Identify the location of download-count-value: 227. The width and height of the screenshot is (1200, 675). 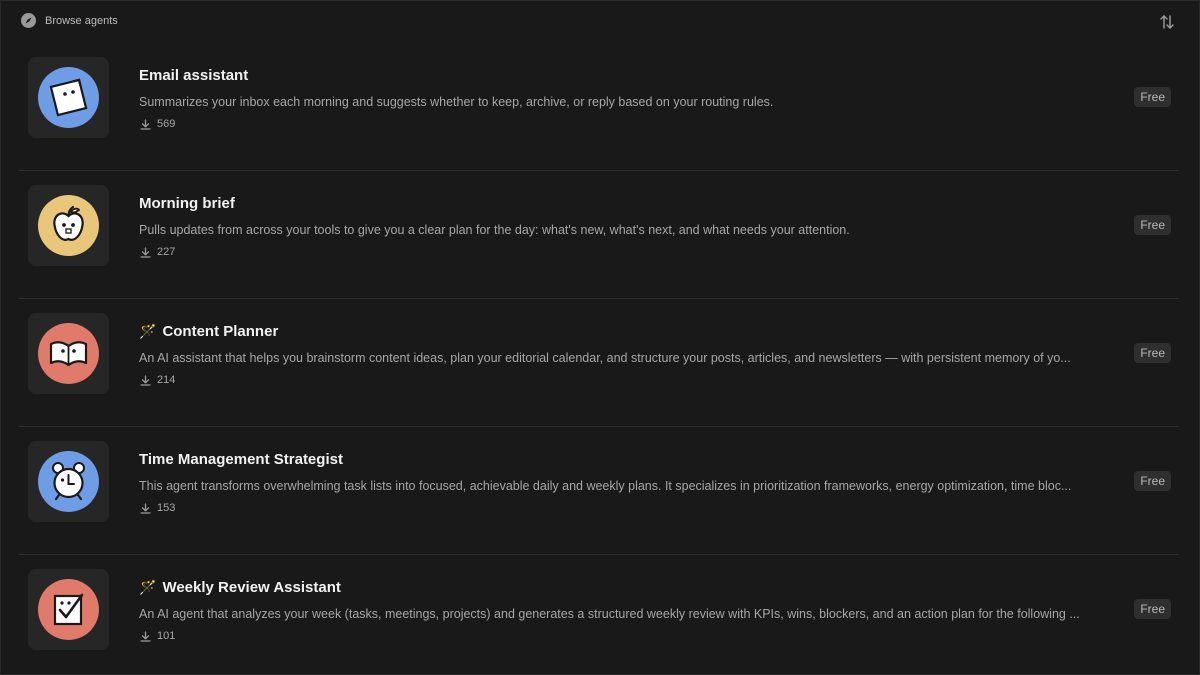
(166, 252).